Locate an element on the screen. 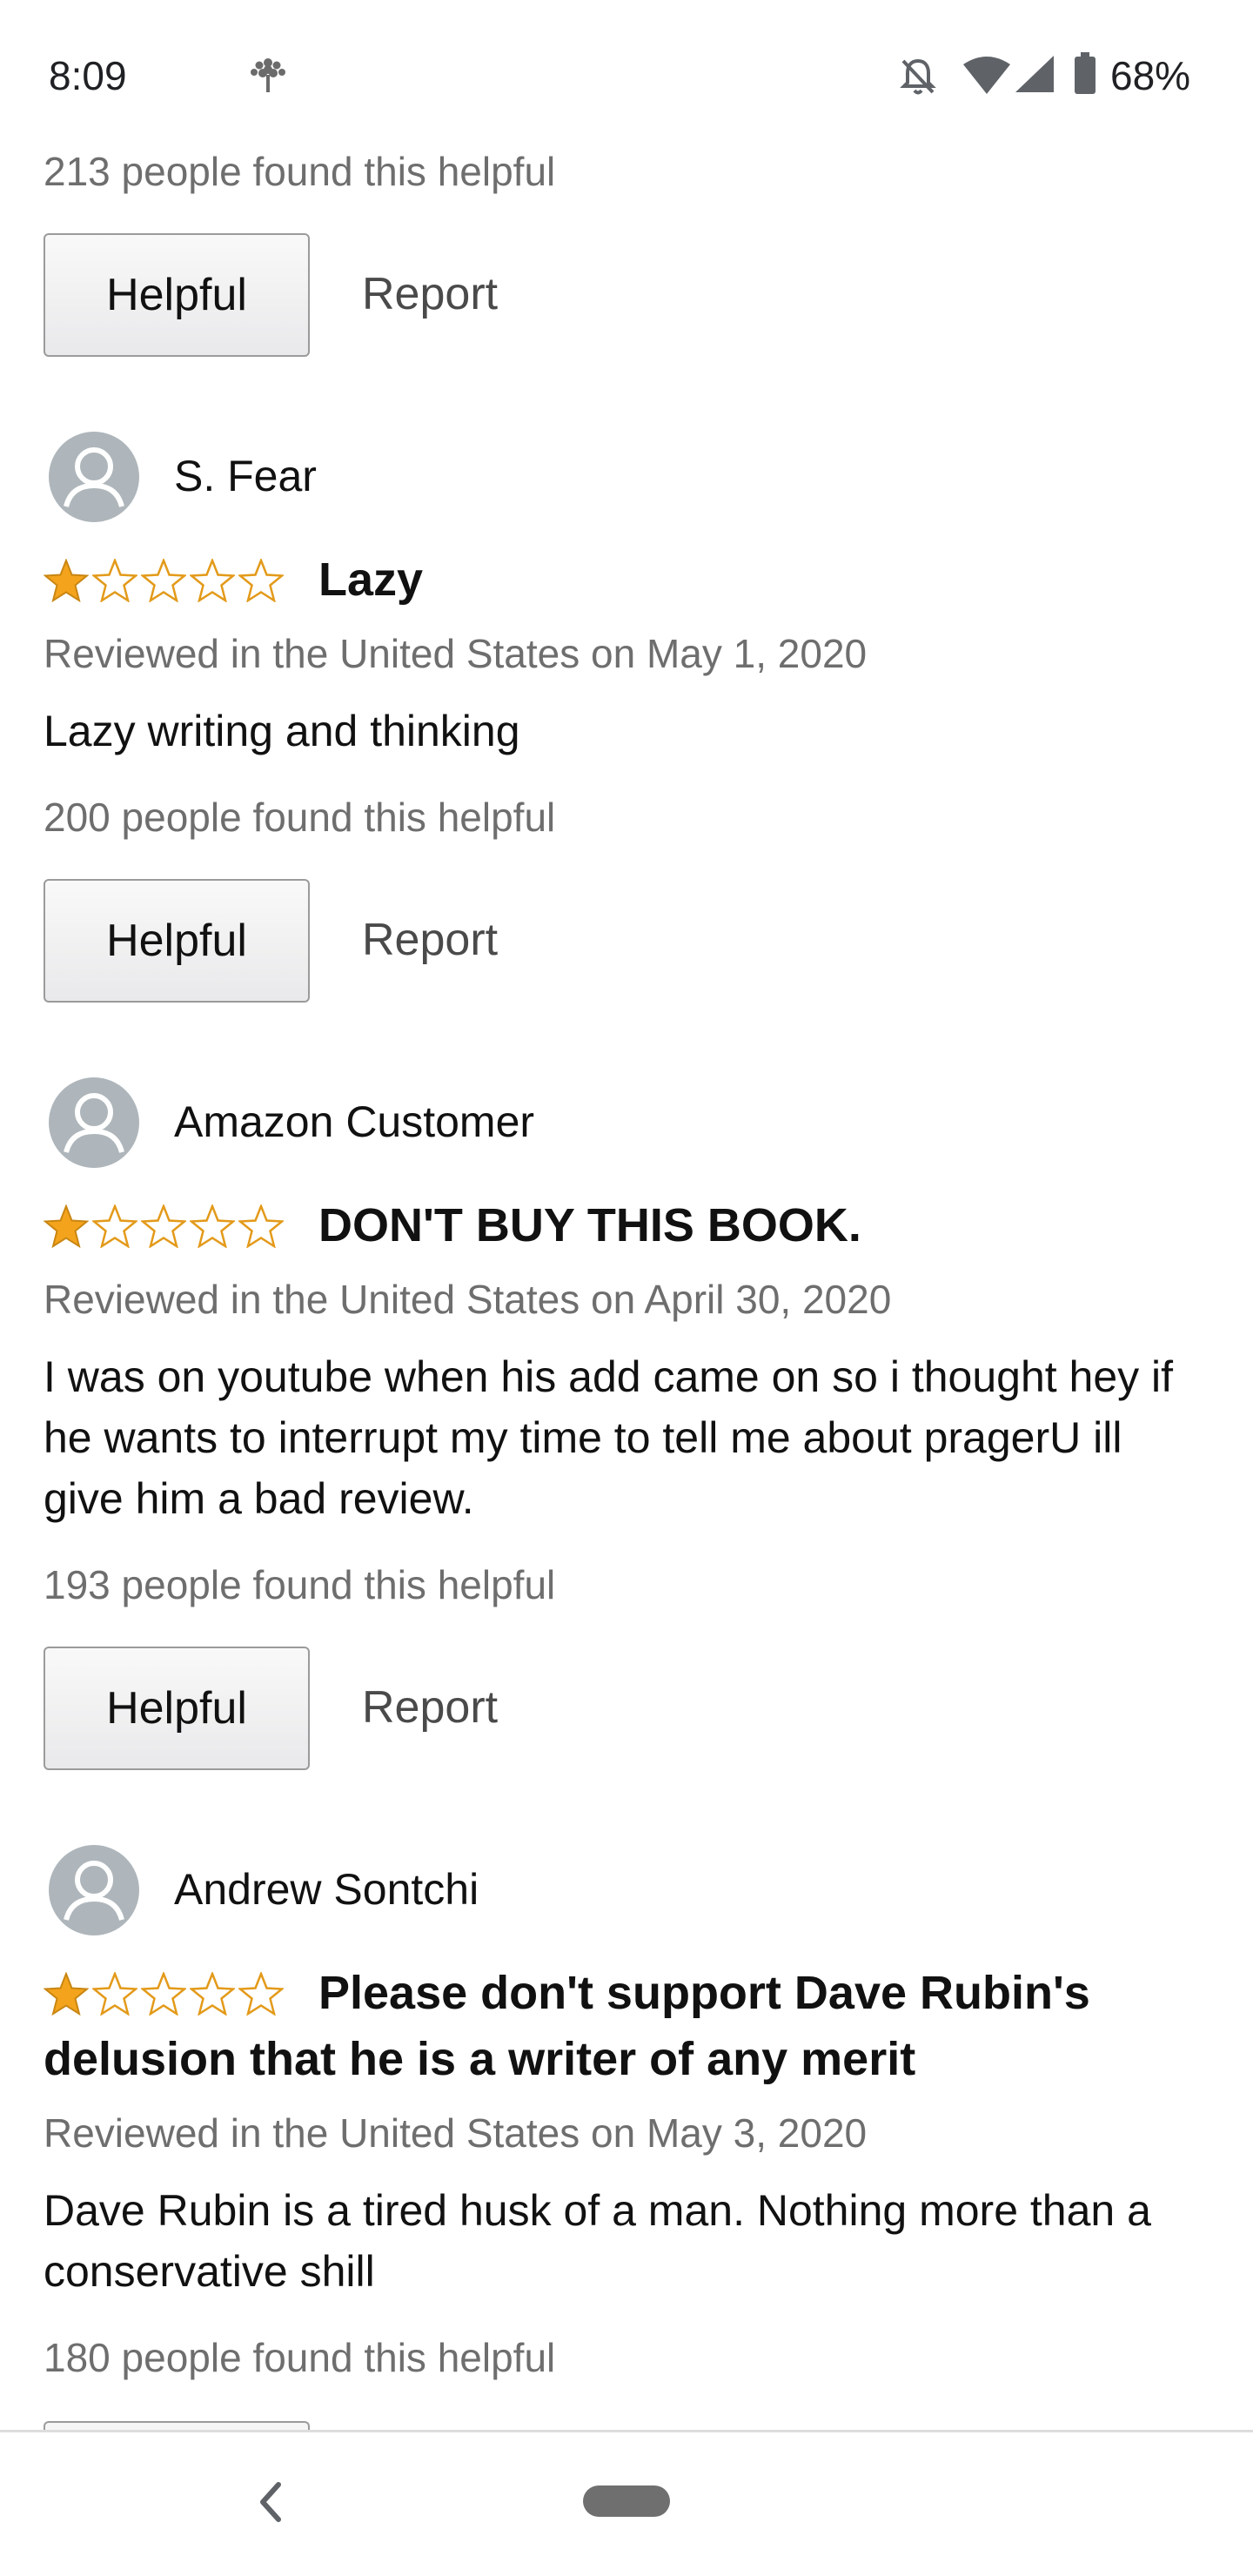 The height and width of the screenshot is (2576, 1253). helpful-count: 213 people found this helpful is located at coordinates (300, 171).